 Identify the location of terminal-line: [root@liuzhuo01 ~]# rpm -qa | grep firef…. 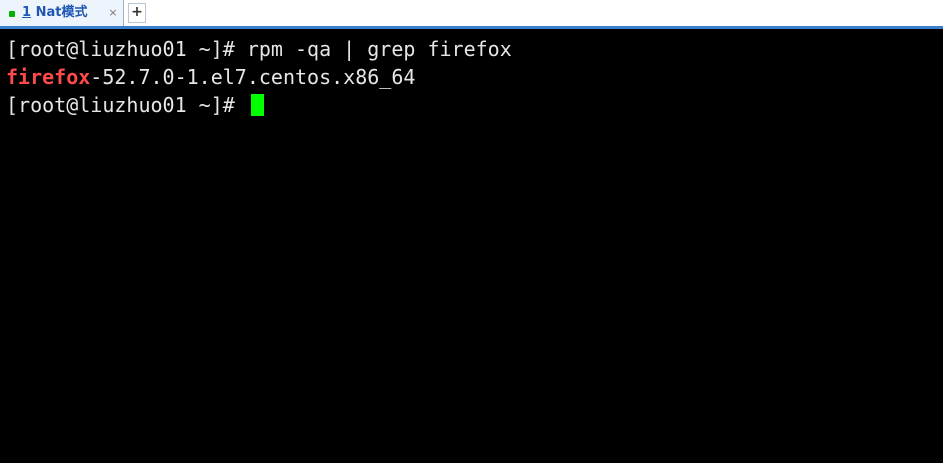
(259, 49).